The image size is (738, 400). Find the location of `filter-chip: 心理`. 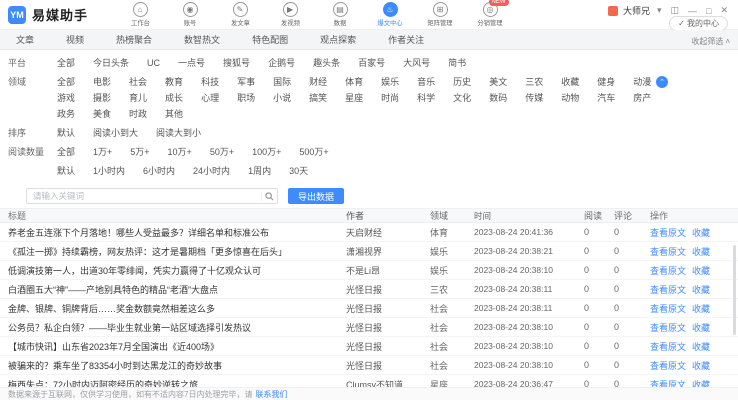

filter-chip: 心理 is located at coordinates (210, 98).